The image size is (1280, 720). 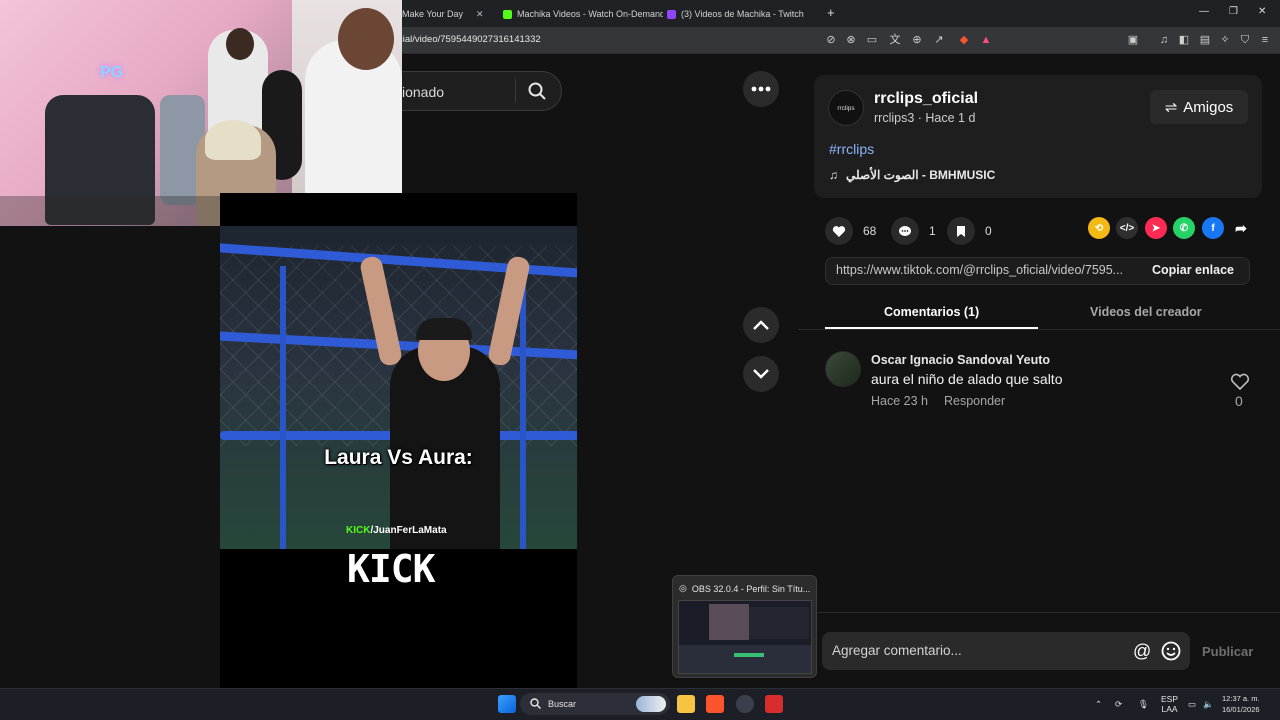 What do you see at coordinates (745, 704) in the screenshot?
I see `obs-studio-icon` at bounding box center [745, 704].